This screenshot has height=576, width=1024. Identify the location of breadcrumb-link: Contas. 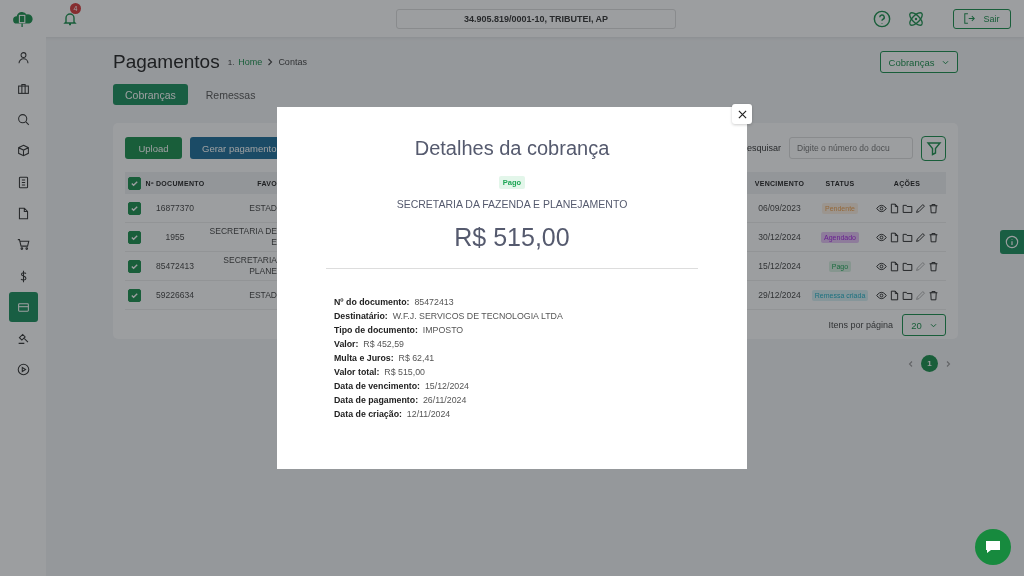
(292, 62).